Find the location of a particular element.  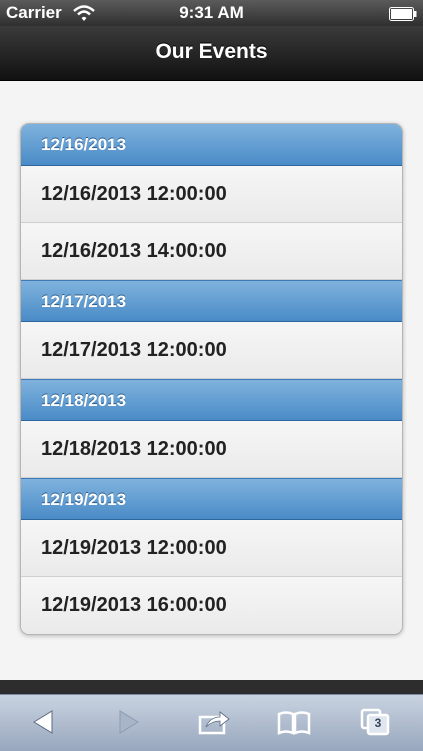

status-time: 9:31 AM is located at coordinates (211, 12).